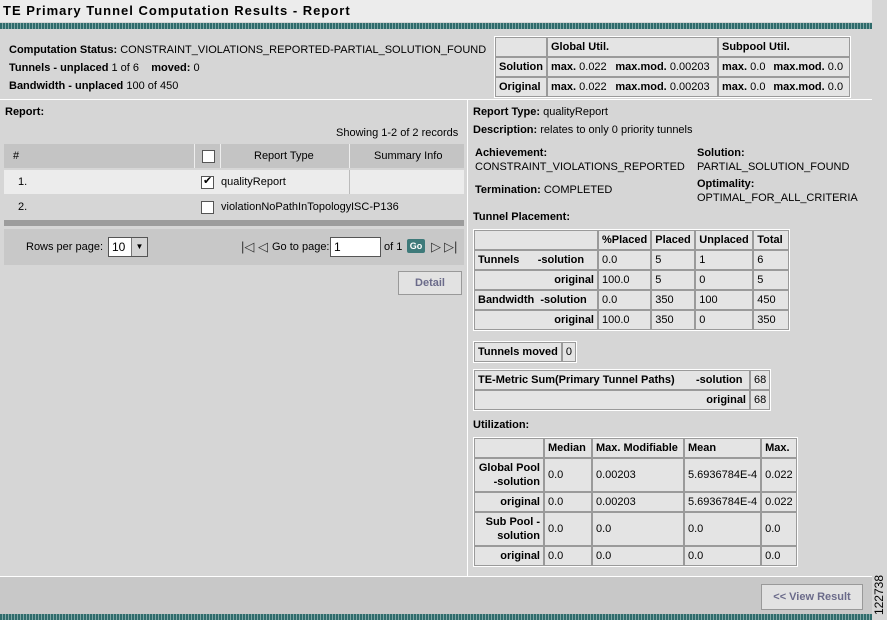 The image size is (887, 620). I want to click on te-metric-label: TE-Metric Sum(Primary Tunnel Paths), so click(576, 380).